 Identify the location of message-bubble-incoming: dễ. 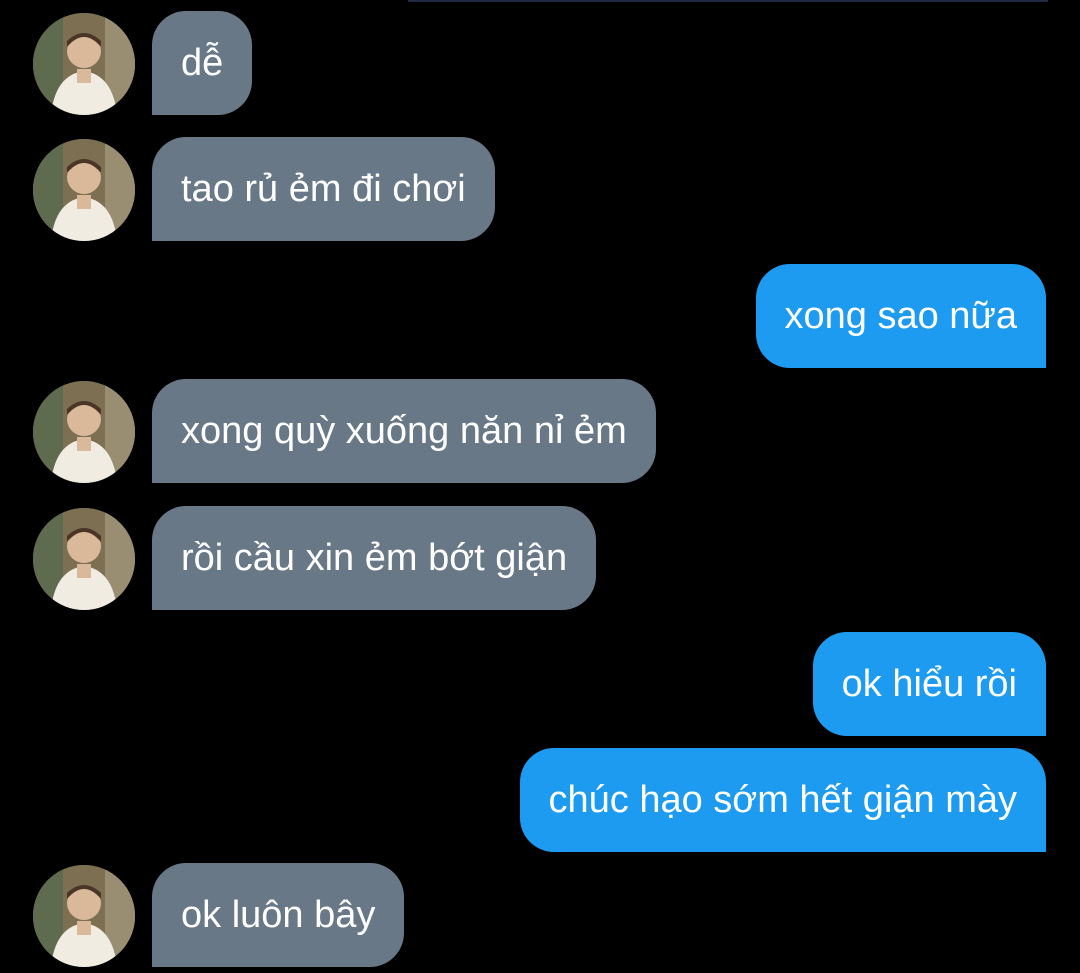
(202, 63).